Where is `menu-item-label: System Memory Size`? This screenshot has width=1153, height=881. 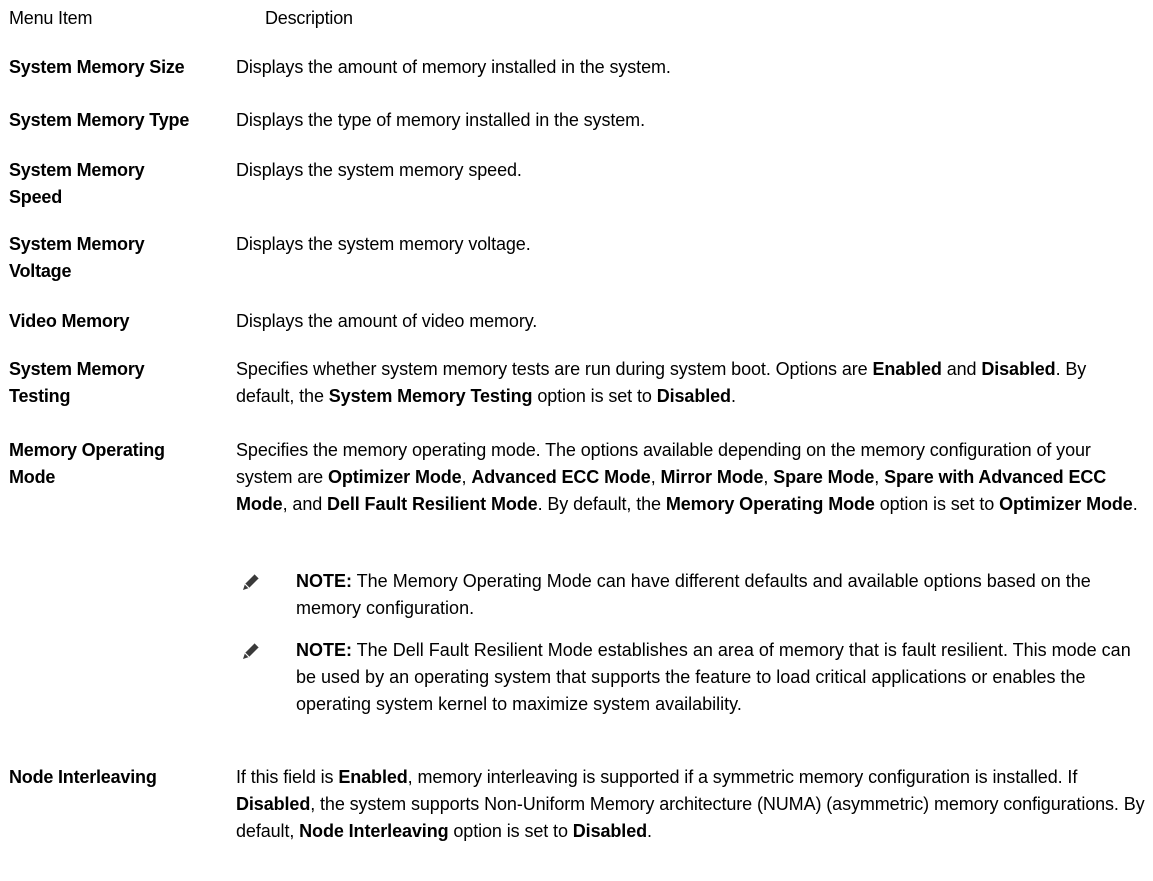
menu-item-label: System Memory Size is located at coordinates (97, 67).